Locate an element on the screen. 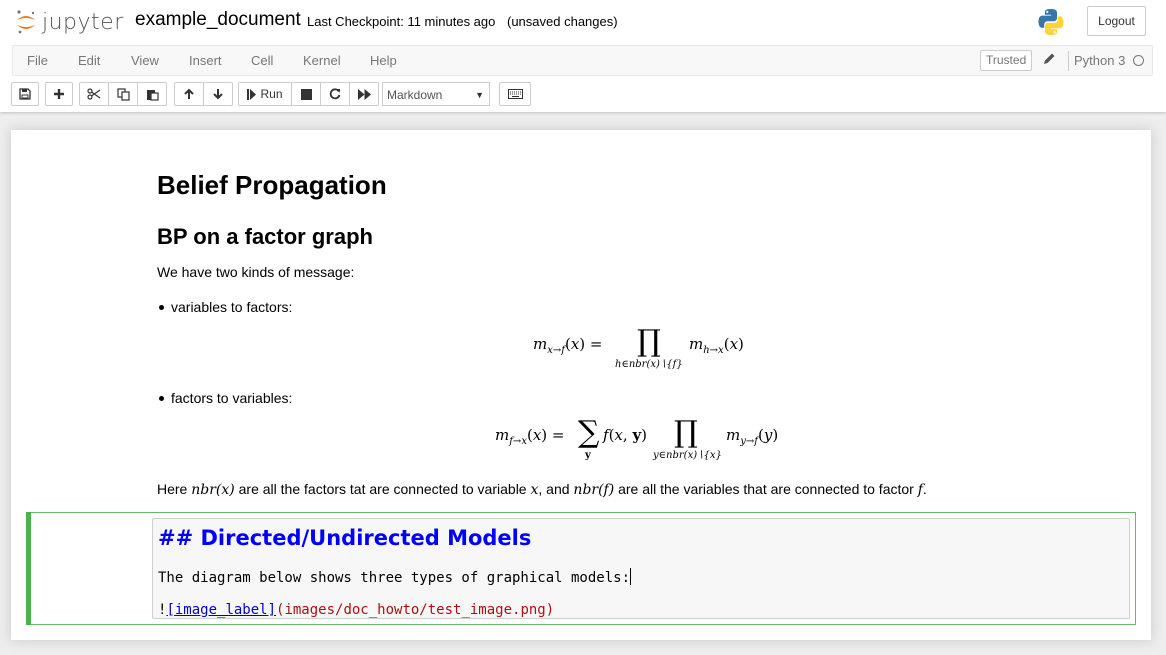 The width and height of the screenshot is (1166, 655). move-down-button is located at coordinates (218, 94).